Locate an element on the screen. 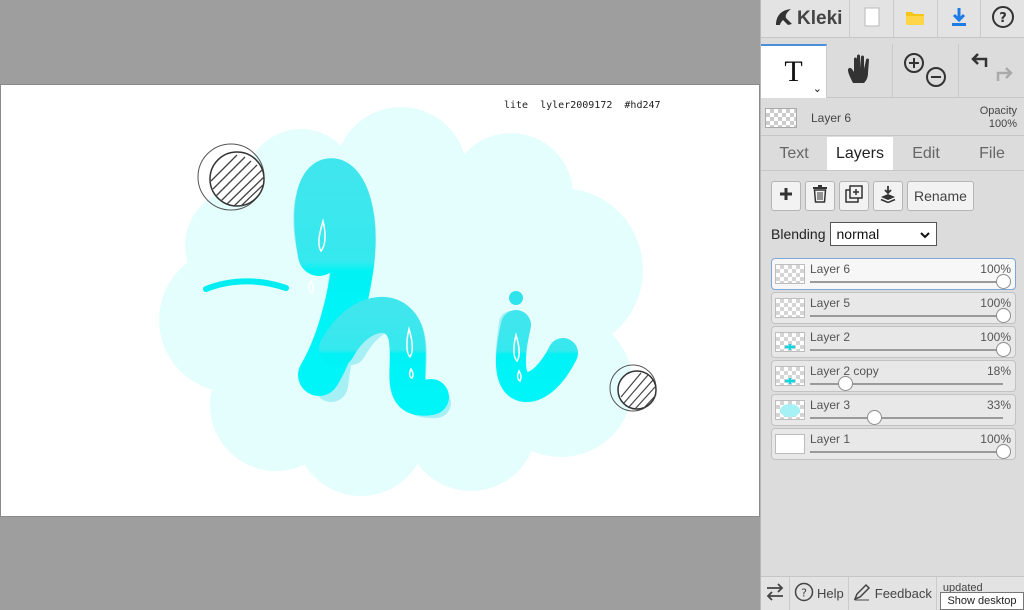  blending-label: Blending is located at coordinates (798, 234).